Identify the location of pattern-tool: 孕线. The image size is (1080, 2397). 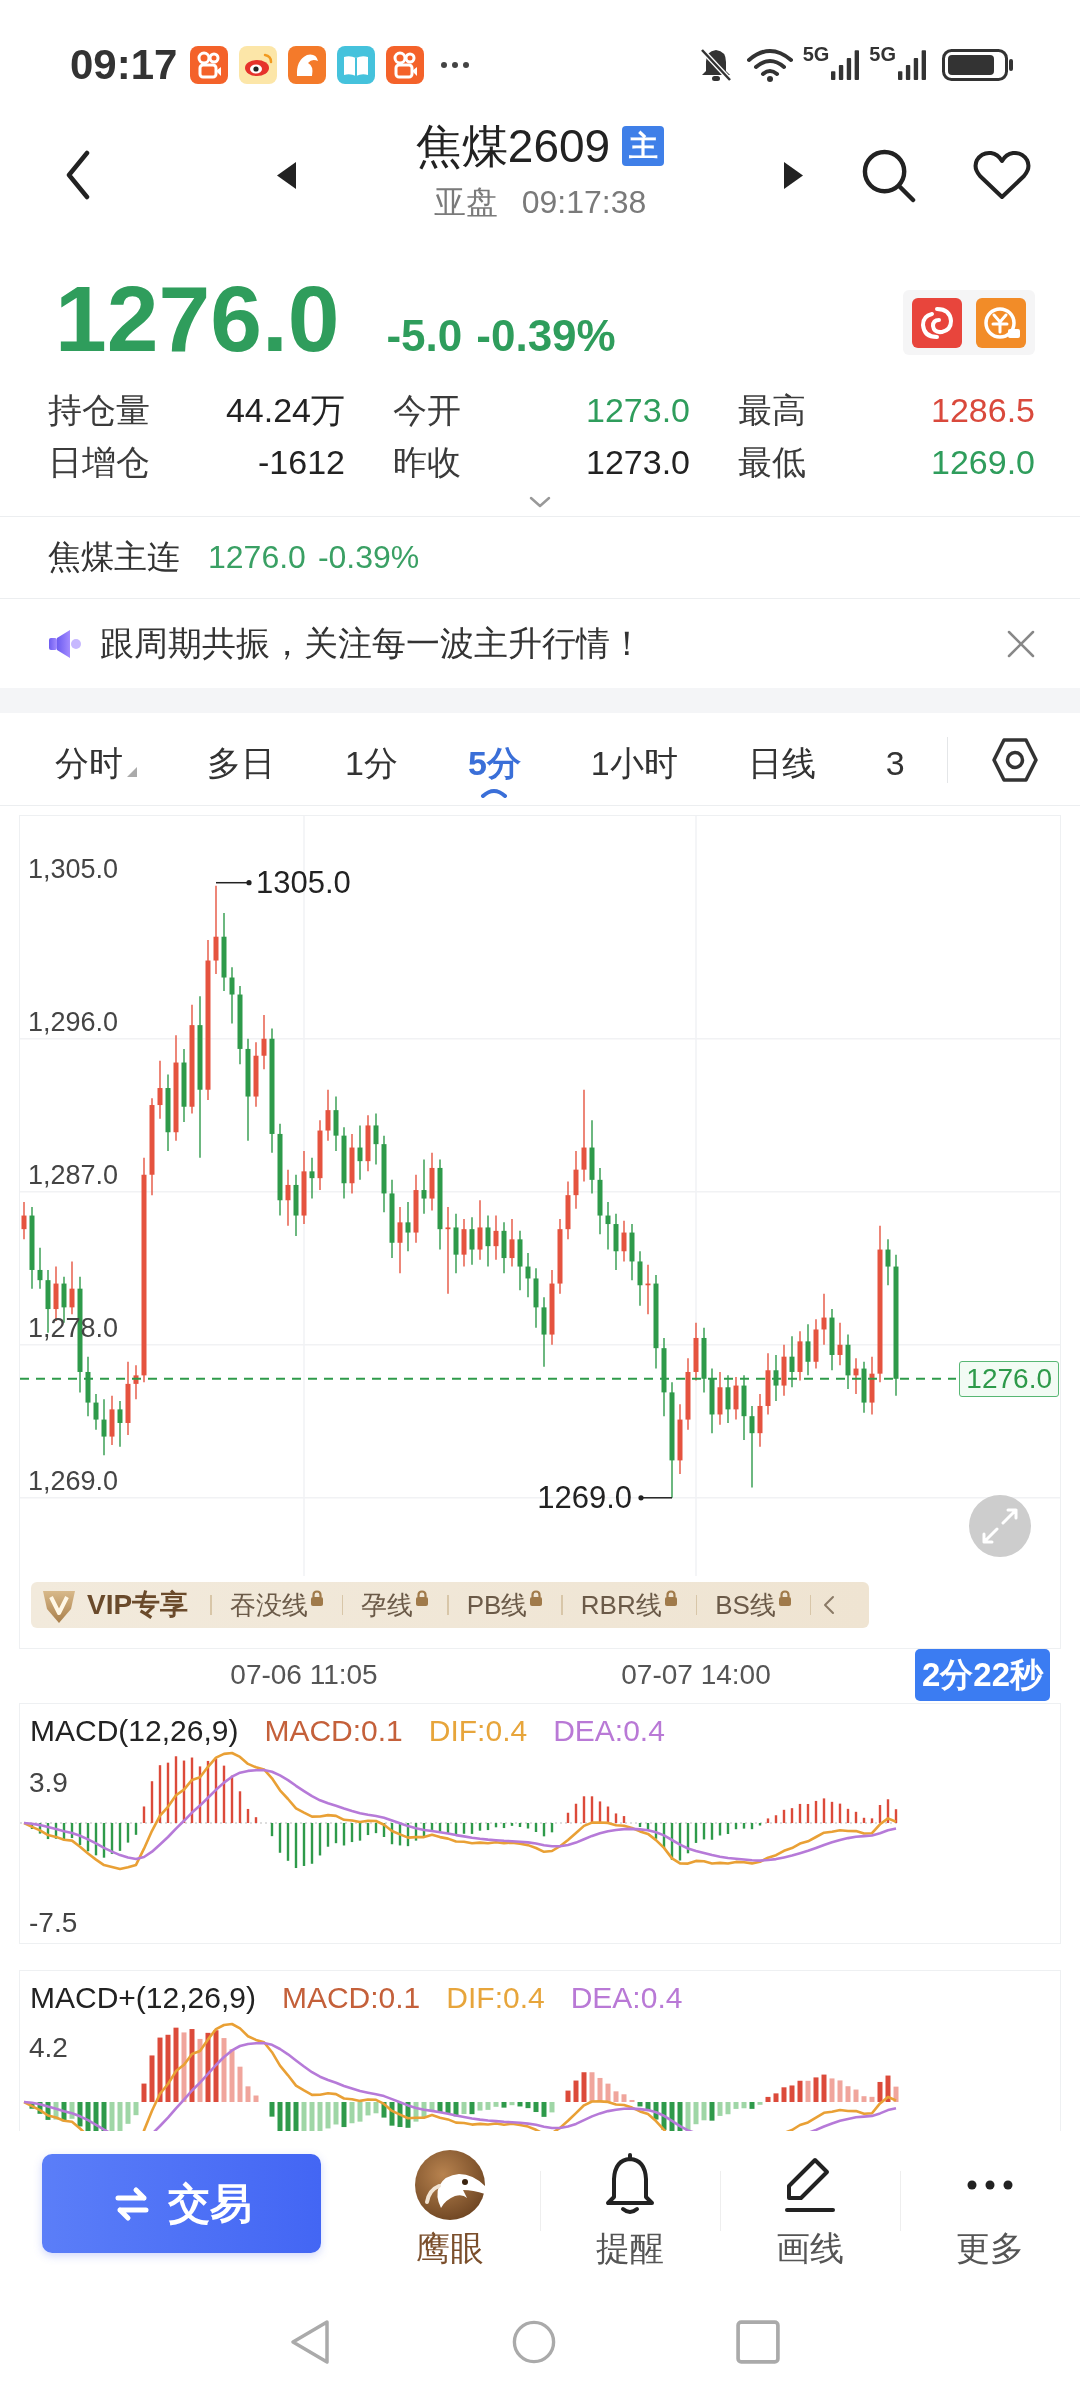
(395, 1605).